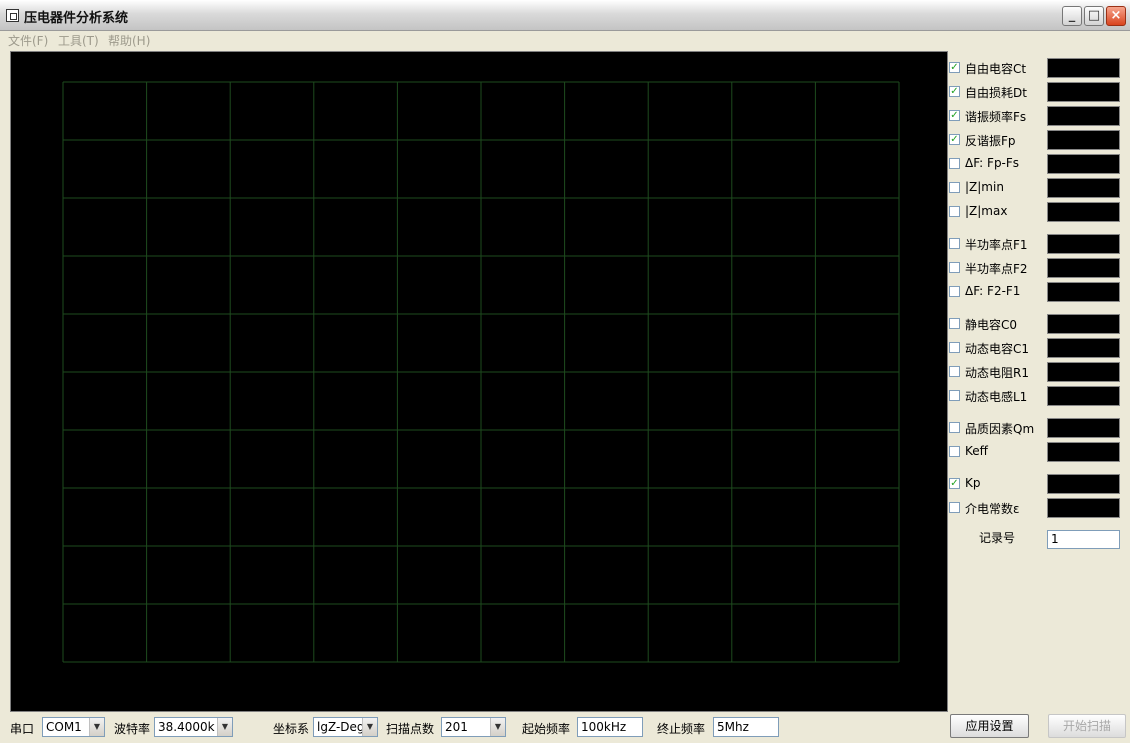 This screenshot has height=743, width=1130. What do you see at coordinates (1116, 16) in the screenshot?
I see `close-button: ×` at bounding box center [1116, 16].